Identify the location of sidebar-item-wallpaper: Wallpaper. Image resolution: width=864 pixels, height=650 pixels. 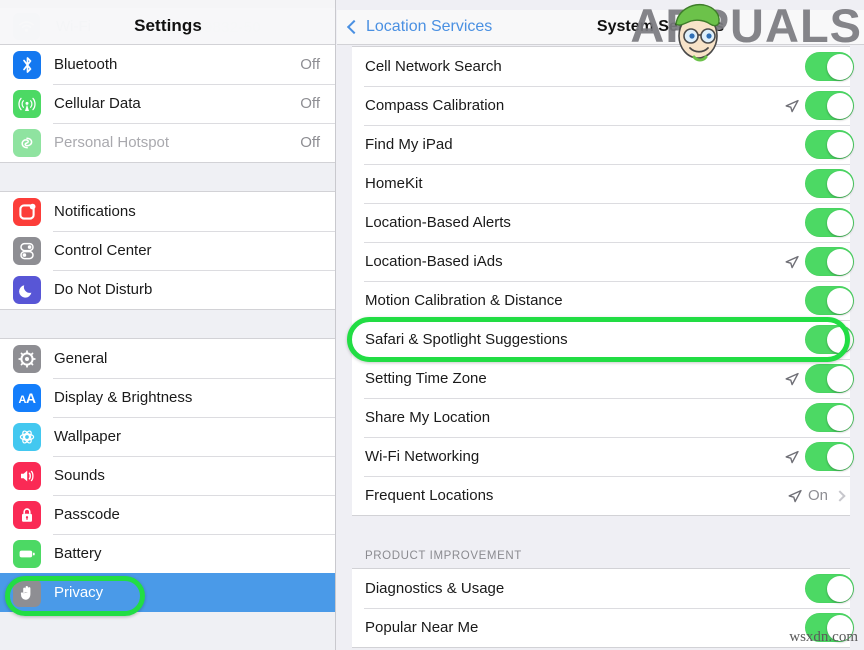
(167, 436).